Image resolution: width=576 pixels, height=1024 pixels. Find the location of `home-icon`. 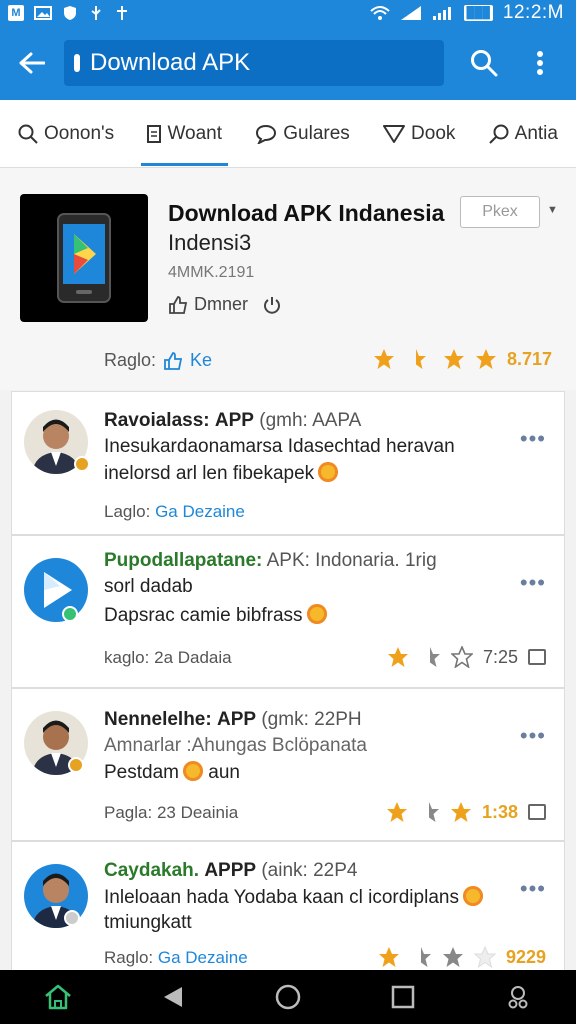

home-icon is located at coordinates (57, 997).